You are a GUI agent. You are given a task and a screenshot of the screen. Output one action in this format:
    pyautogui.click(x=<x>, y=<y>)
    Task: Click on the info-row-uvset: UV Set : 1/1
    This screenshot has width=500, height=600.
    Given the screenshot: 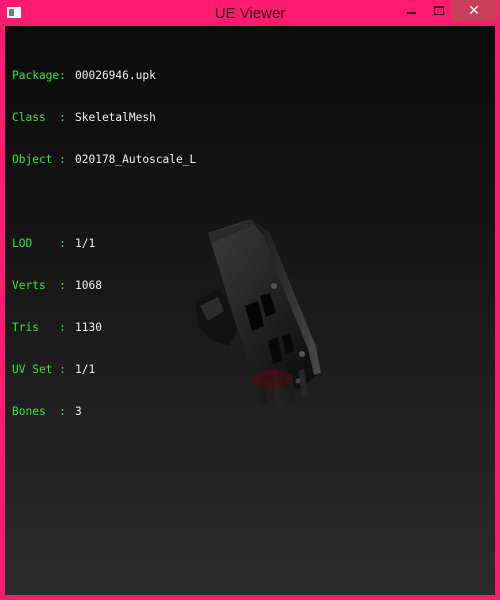 What is the action you would take?
    pyautogui.click(x=104, y=370)
    